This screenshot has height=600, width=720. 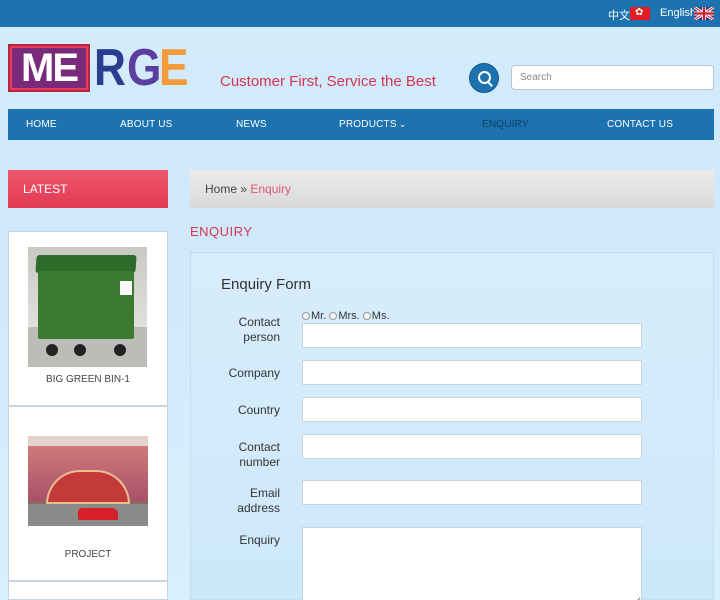 I want to click on chevron-down-icon: ⌄, so click(x=402, y=124).